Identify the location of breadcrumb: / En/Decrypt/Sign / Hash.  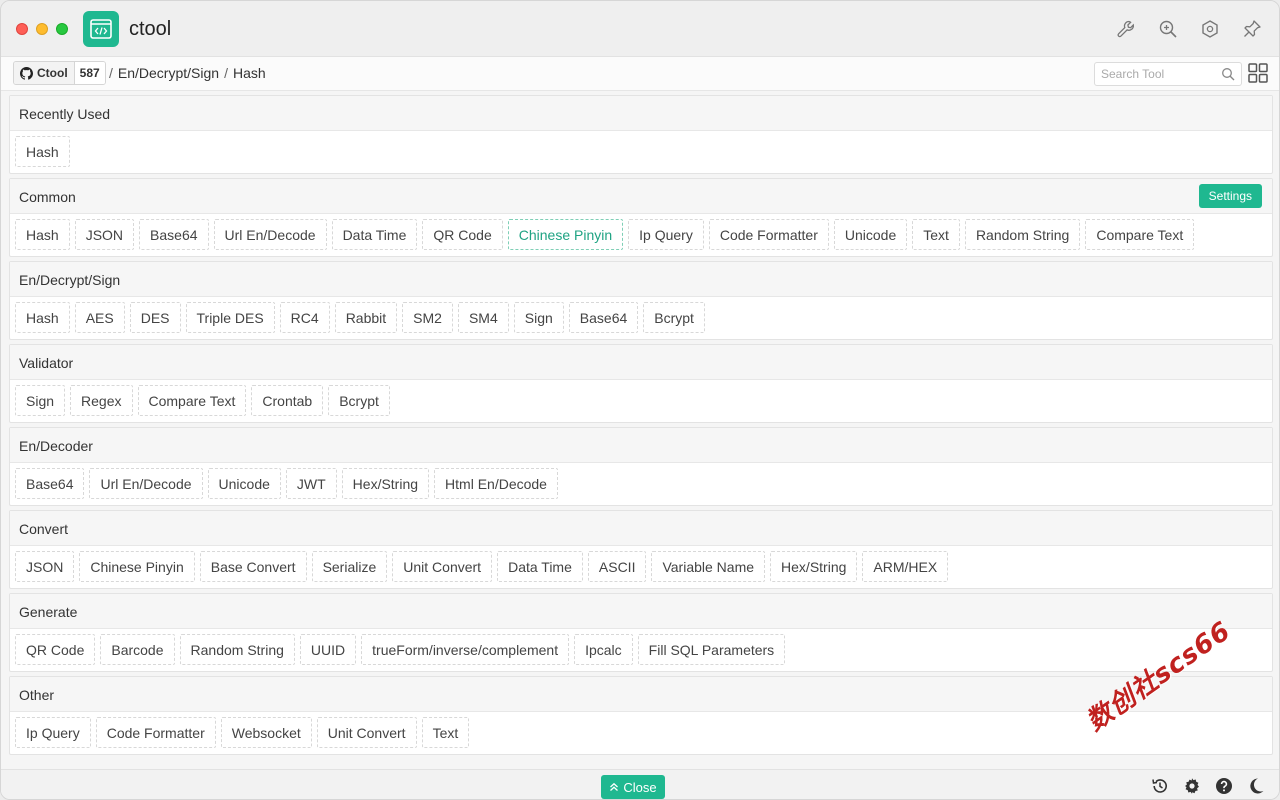
(187, 73).